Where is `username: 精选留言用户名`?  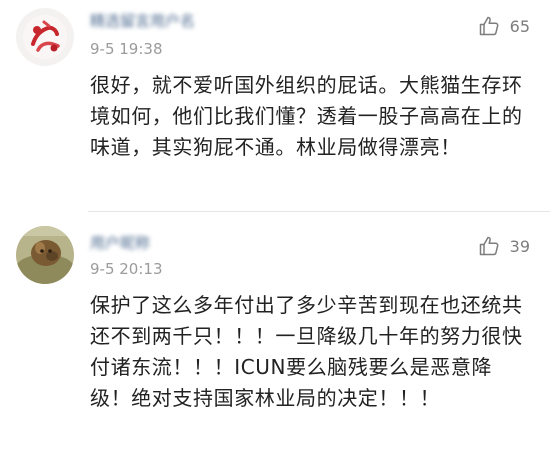
username: 精选留言用户名 is located at coordinates (165, 21).